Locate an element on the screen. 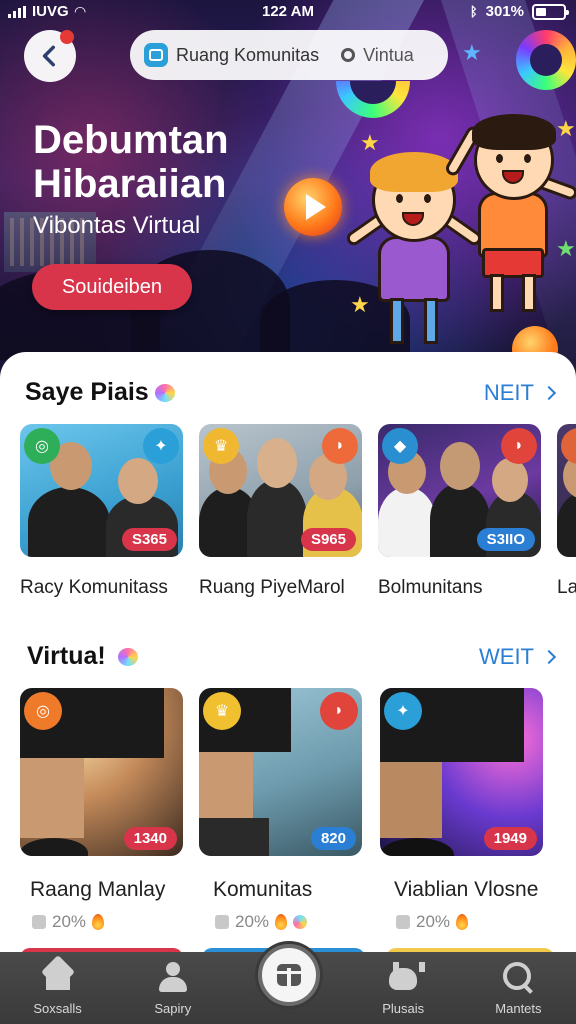 The height and width of the screenshot is (1024, 576). community-search-bar: Ruang Komunitas Vintua is located at coordinates (289, 55).